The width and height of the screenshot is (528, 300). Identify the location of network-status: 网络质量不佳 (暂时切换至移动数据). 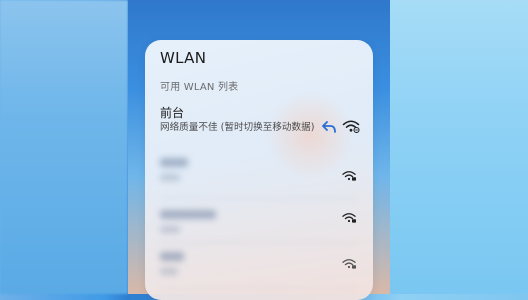
(237, 127).